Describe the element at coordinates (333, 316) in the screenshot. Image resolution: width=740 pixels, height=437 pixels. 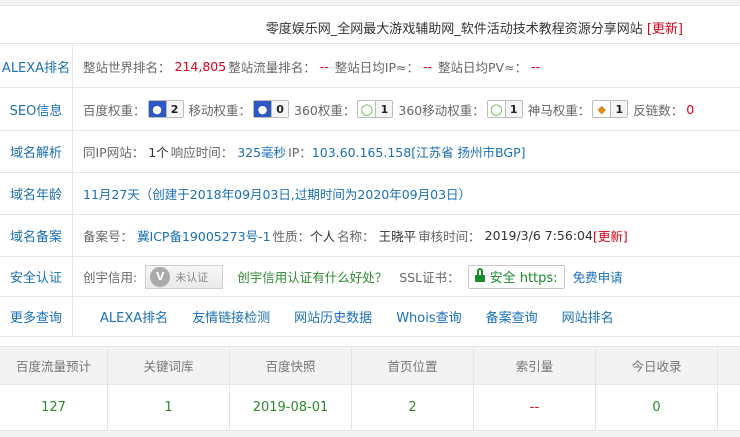
I see `link-site-history: 网站历史数据` at that location.